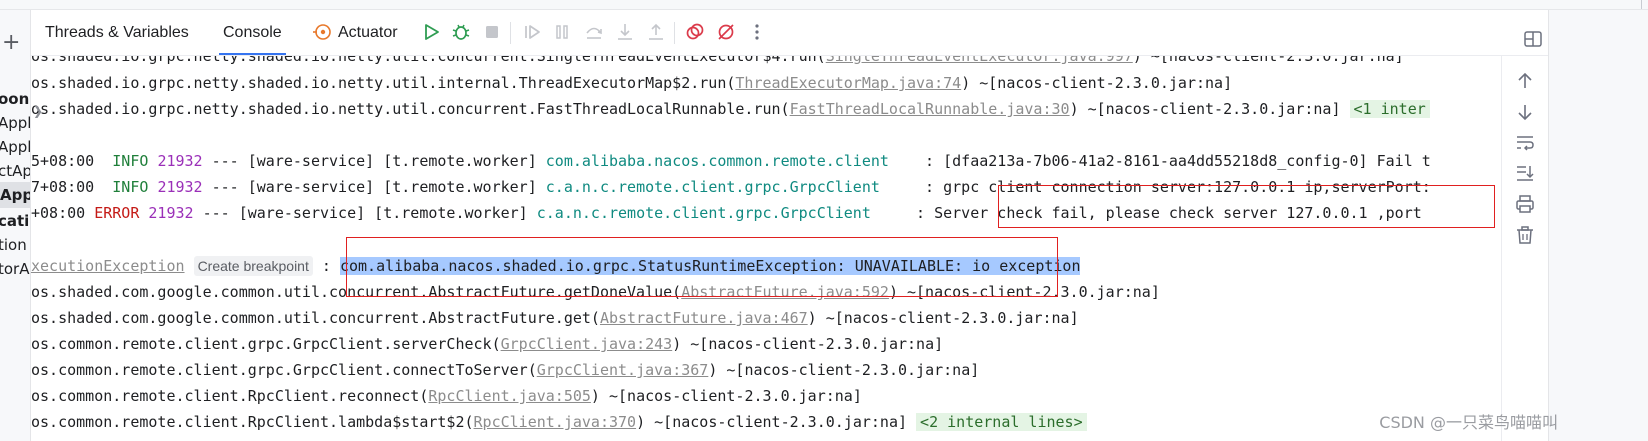 The height and width of the screenshot is (441, 1648). I want to click on rerun-icon, so click(431, 32).